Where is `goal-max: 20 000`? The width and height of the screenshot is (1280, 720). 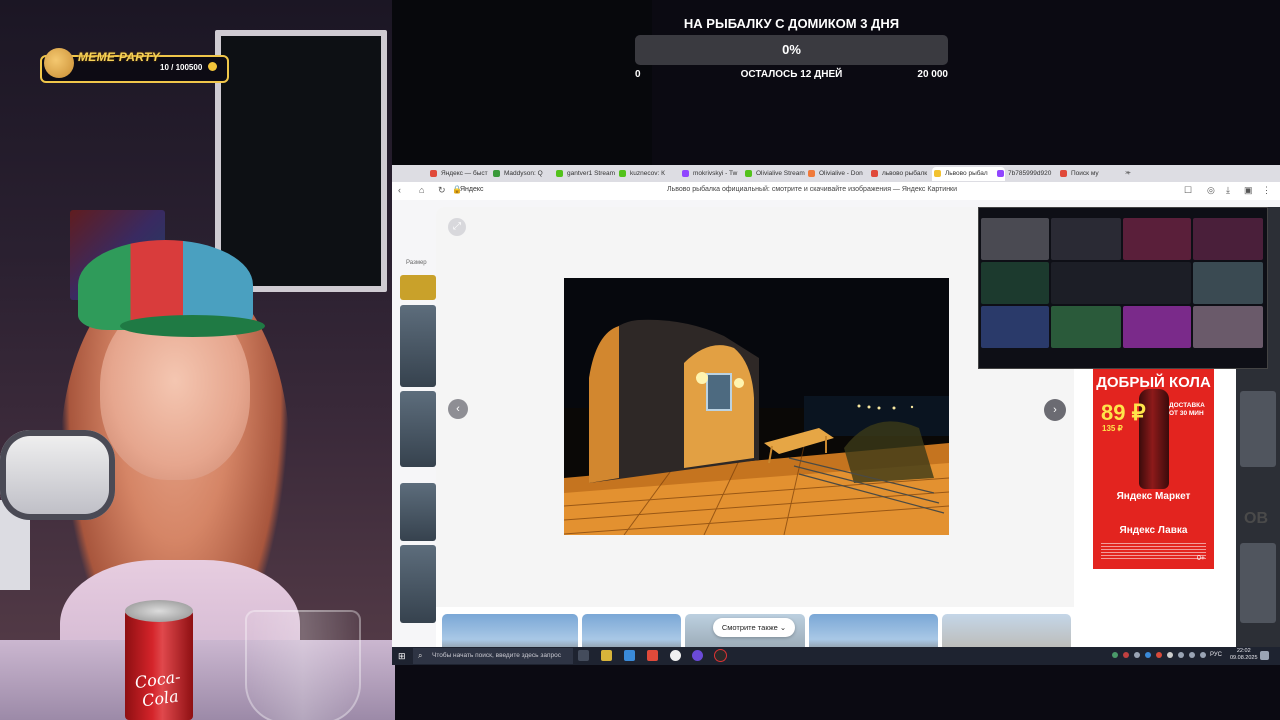
goal-max: 20 000 is located at coordinates (932, 74).